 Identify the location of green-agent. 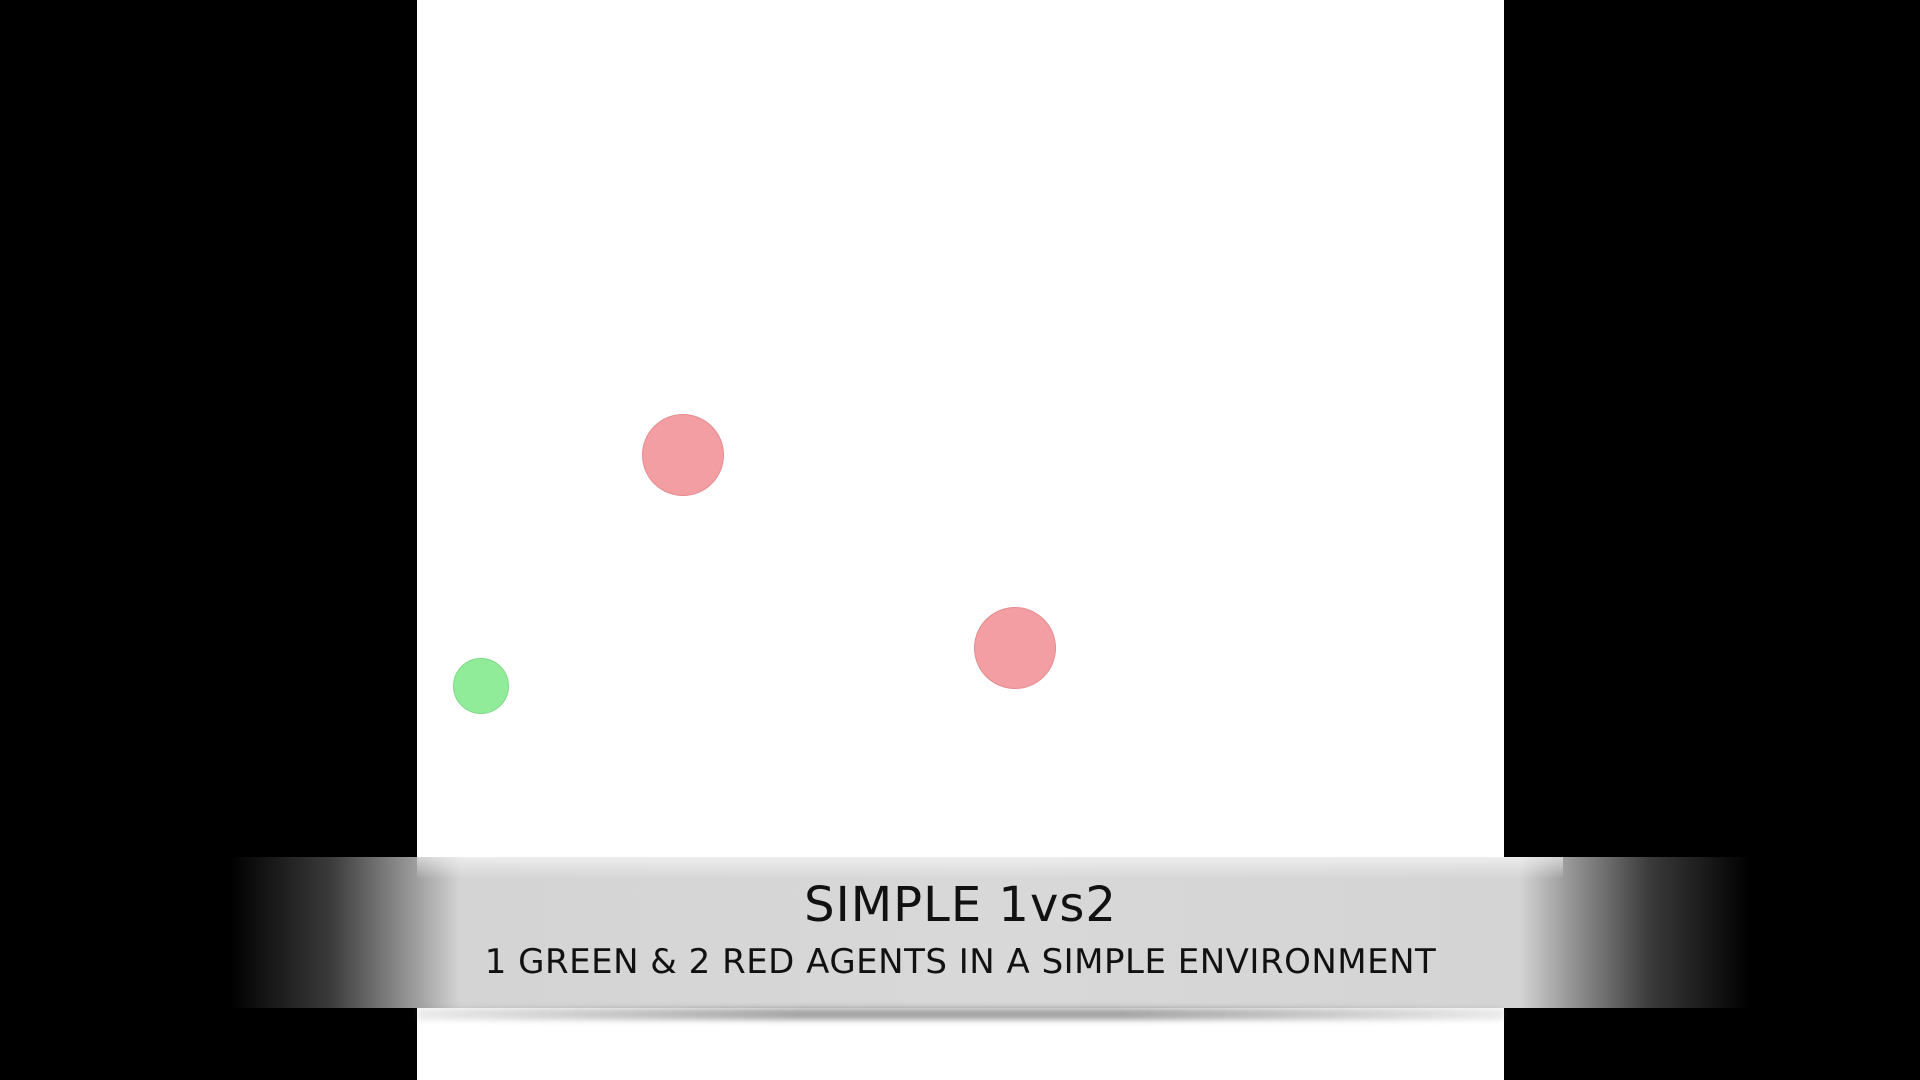
(481, 686).